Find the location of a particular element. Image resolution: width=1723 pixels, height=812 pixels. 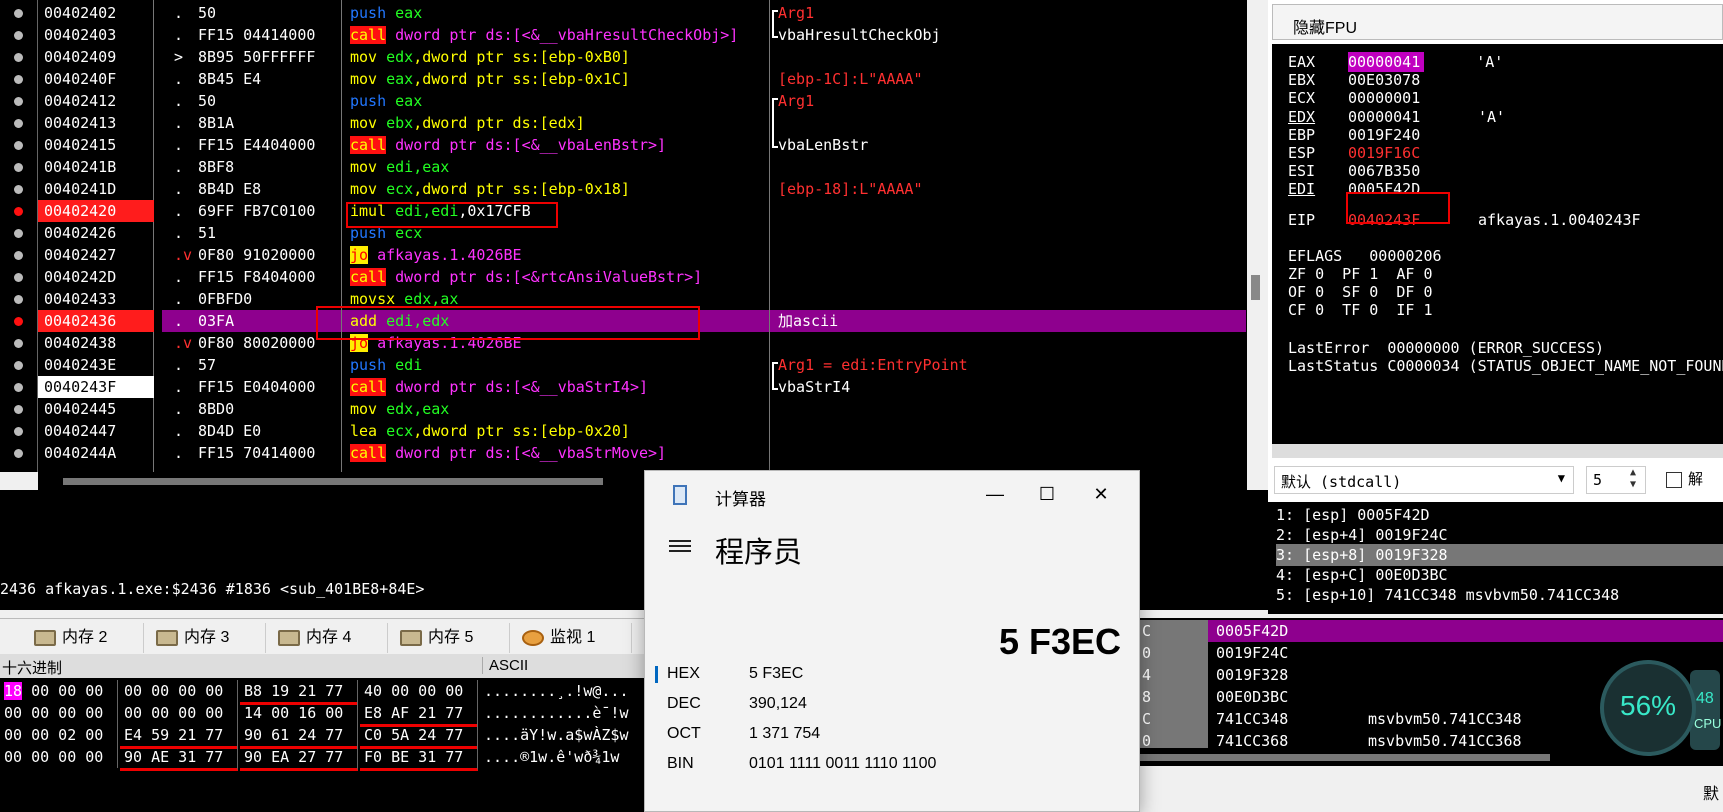

instruction-cell: call dword ptr ds:[<&__vbaStrMove>] is located at coordinates (555, 453).